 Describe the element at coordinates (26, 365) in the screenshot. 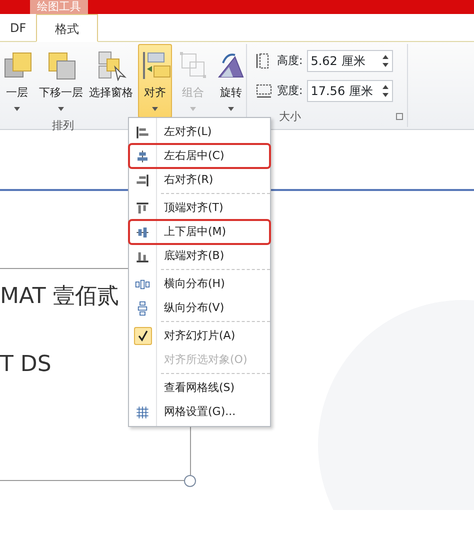

I see `slide-text: T DS` at that location.